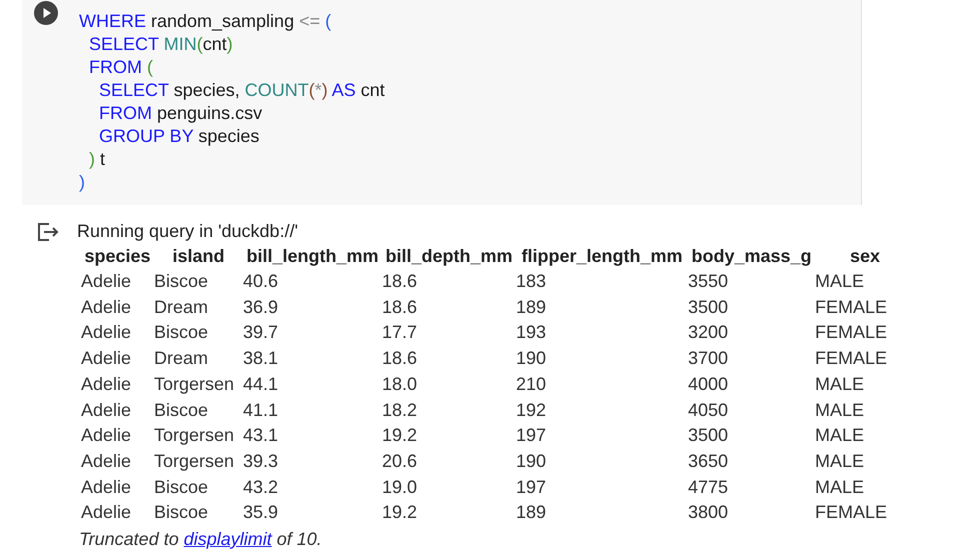 Image resolution: width=960 pixels, height=556 pixels. What do you see at coordinates (709, 358) in the screenshot?
I see `table-cell-text: 3700` at bounding box center [709, 358].